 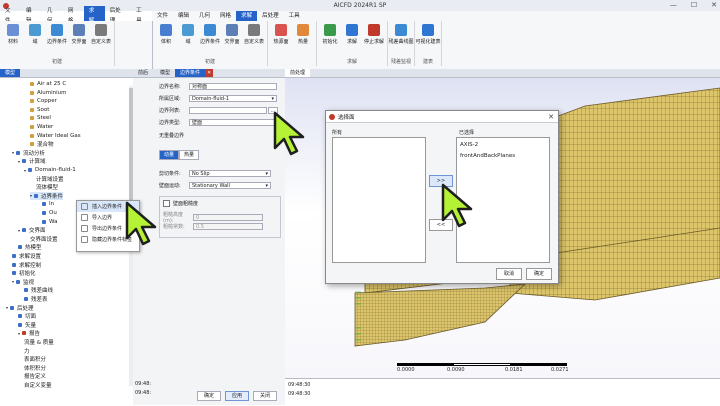 What do you see at coordinates (230, 173) in the screenshot?
I see `shear-select: No Slip ▾` at bounding box center [230, 173].